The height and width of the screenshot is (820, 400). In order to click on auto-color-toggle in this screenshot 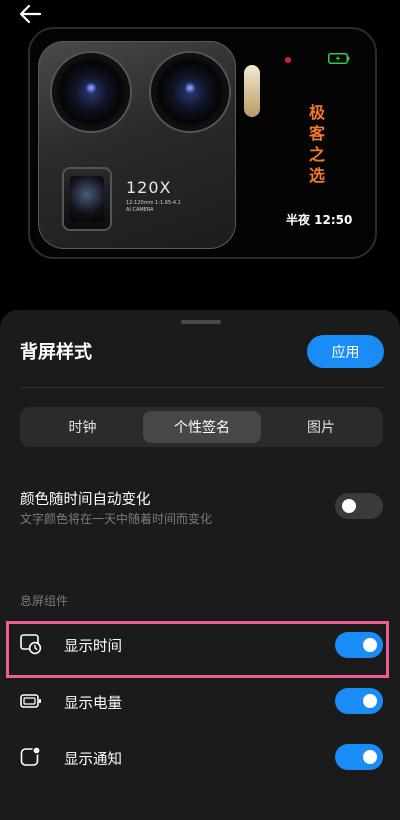, I will do `click(359, 506)`.